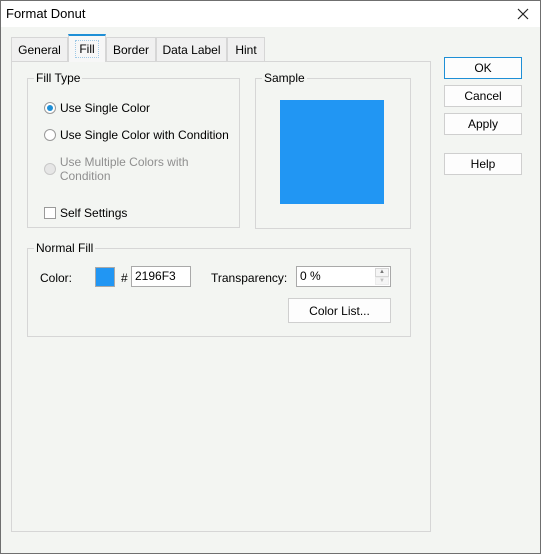 This screenshot has width=541, height=554. I want to click on tab-border-label: Border, so click(131, 49).